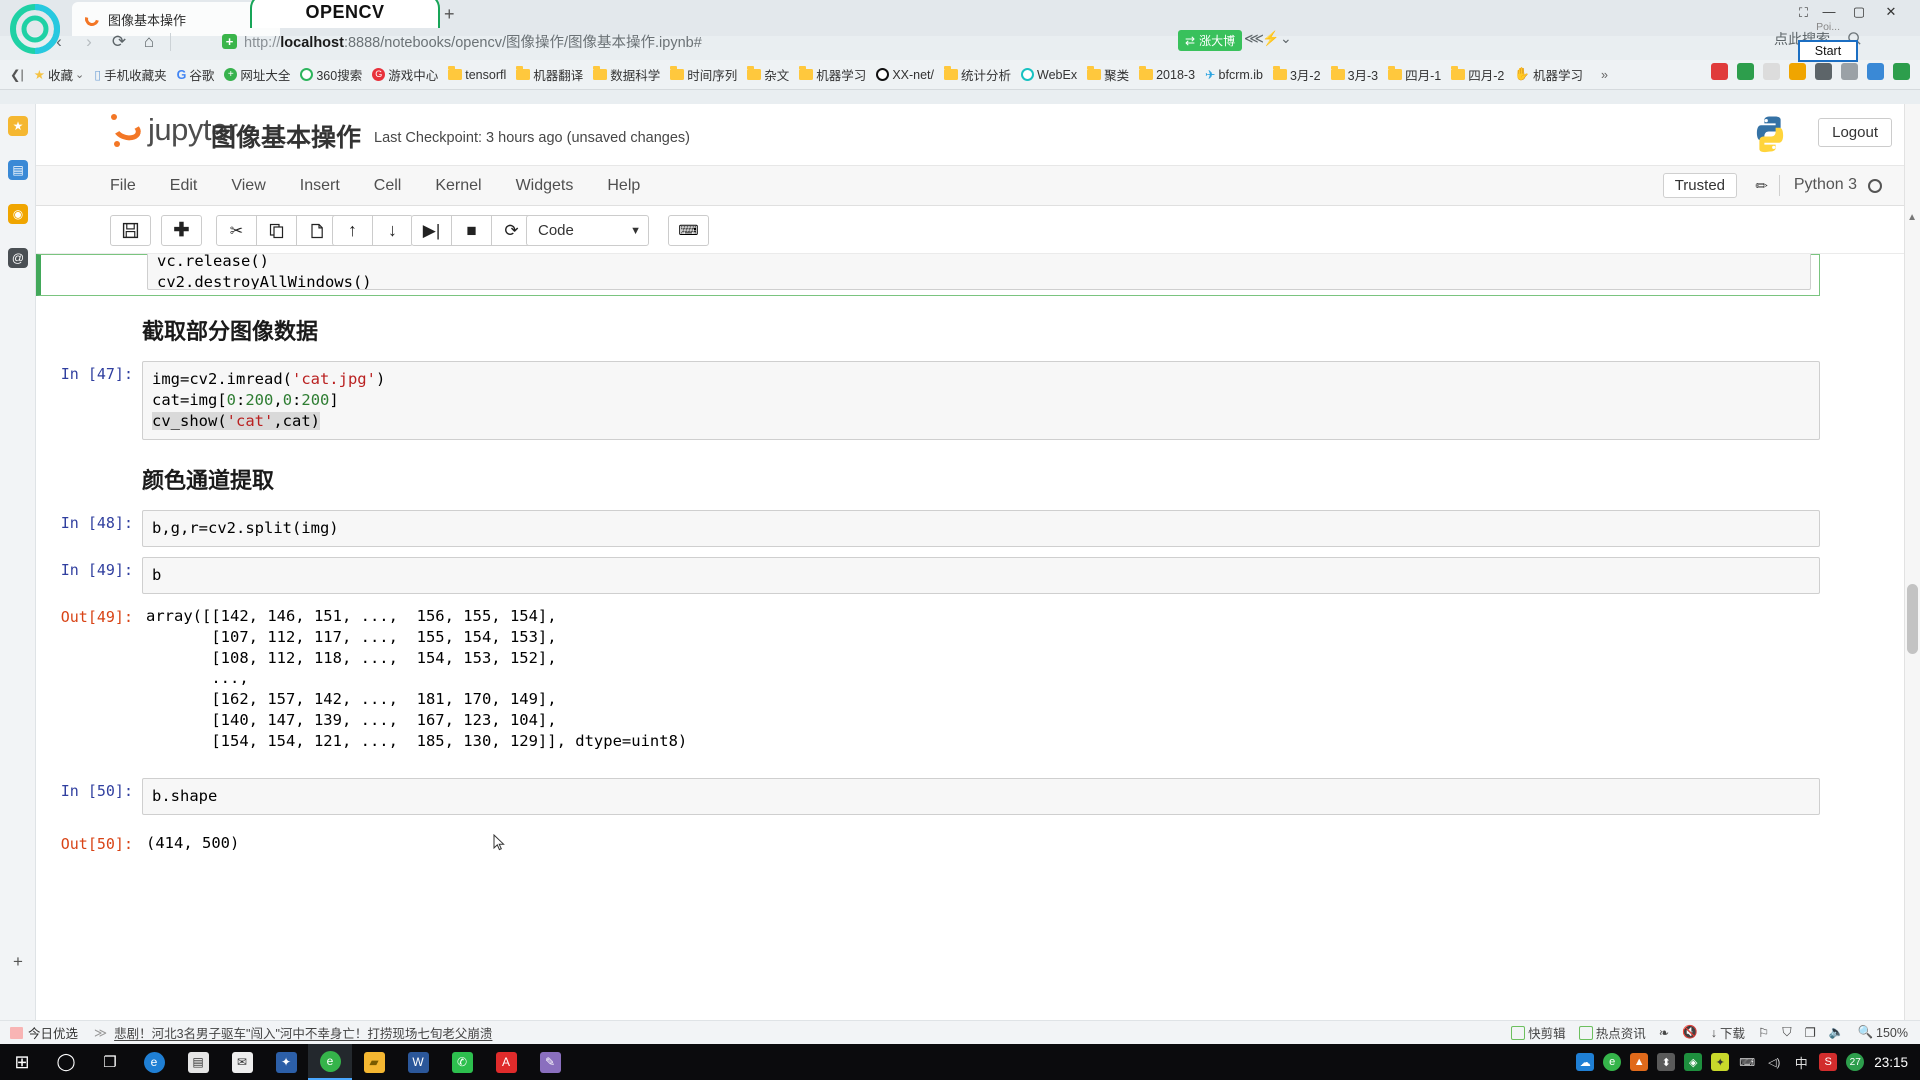 The image size is (1920, 1080). I want to click on window-close-button: ✕, so click(1891, 12).